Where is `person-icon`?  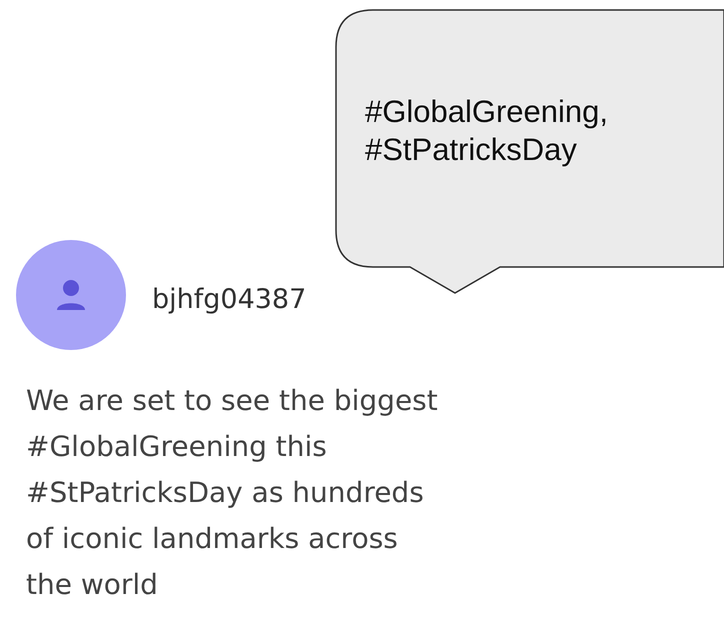
person-icon is located at coordinates (71, 295).